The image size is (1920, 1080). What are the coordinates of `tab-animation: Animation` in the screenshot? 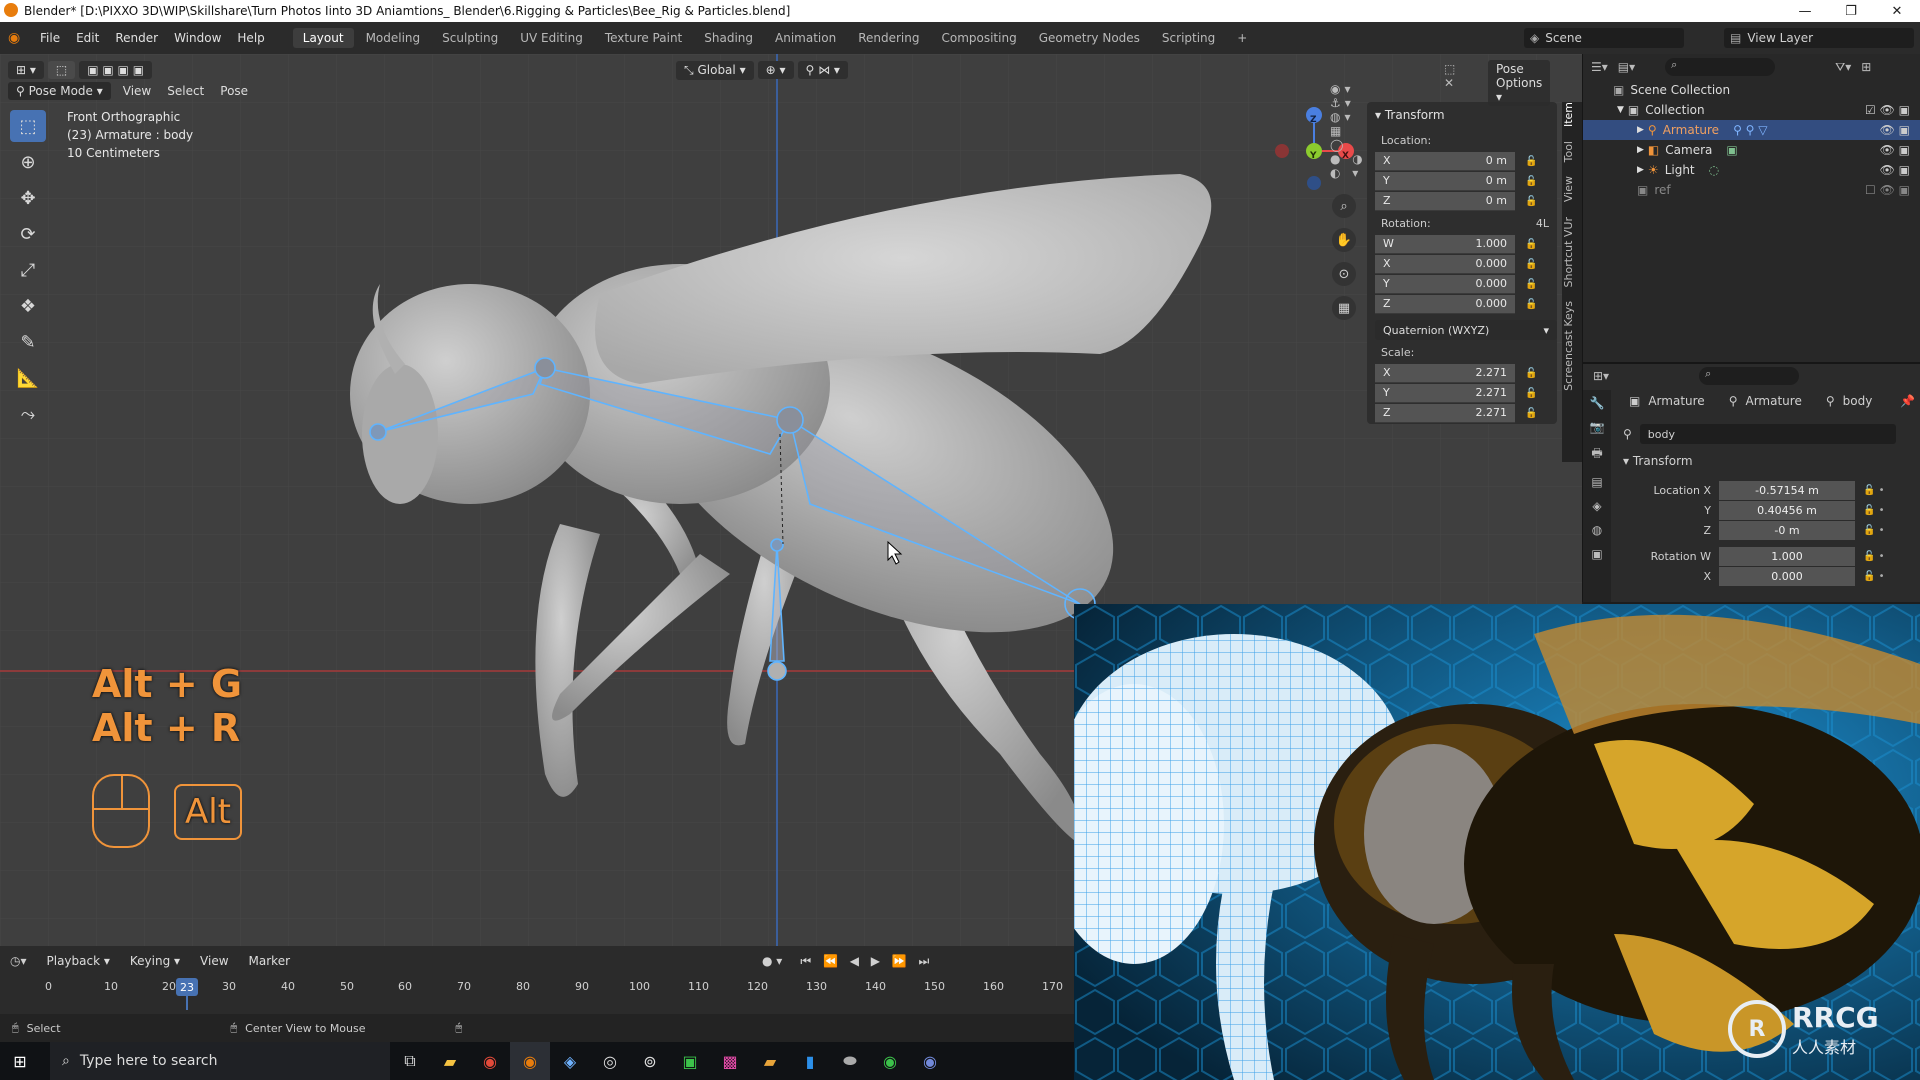 It's located at (805, 38).